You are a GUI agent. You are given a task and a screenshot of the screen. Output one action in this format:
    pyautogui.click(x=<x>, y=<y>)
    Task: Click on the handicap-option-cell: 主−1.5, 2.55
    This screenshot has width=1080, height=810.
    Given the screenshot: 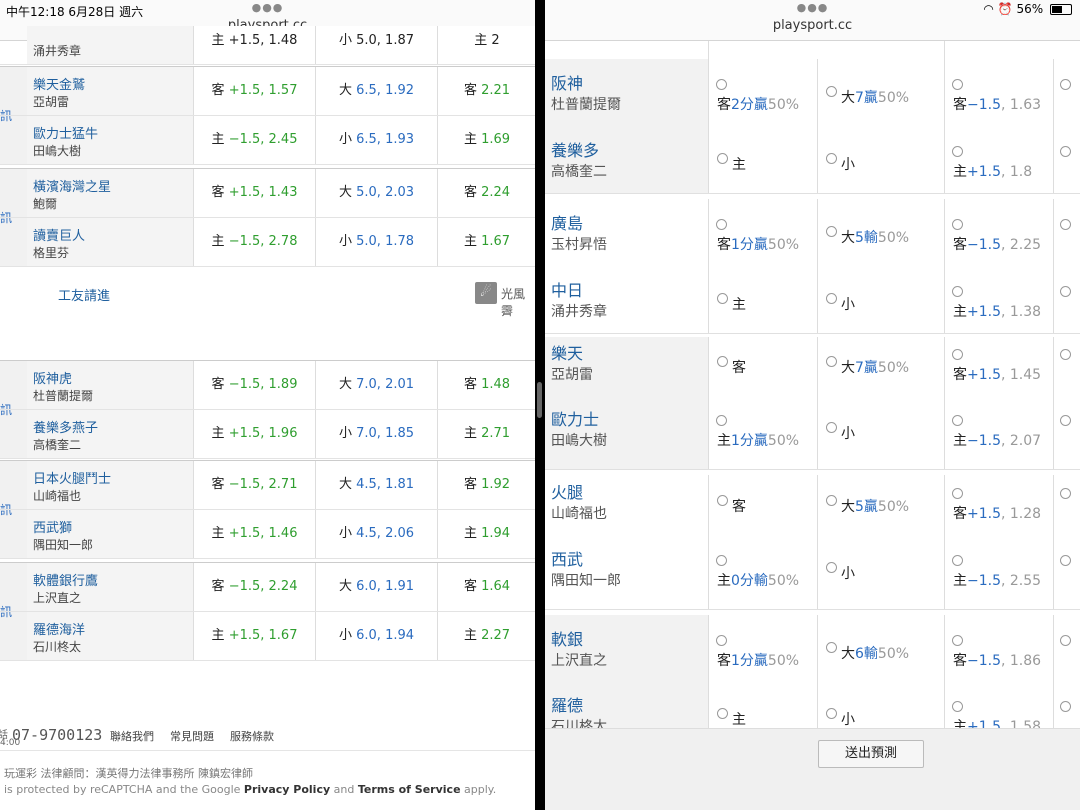 What is the action you would take?
    pyautogui.click(x=998, y=572)
    